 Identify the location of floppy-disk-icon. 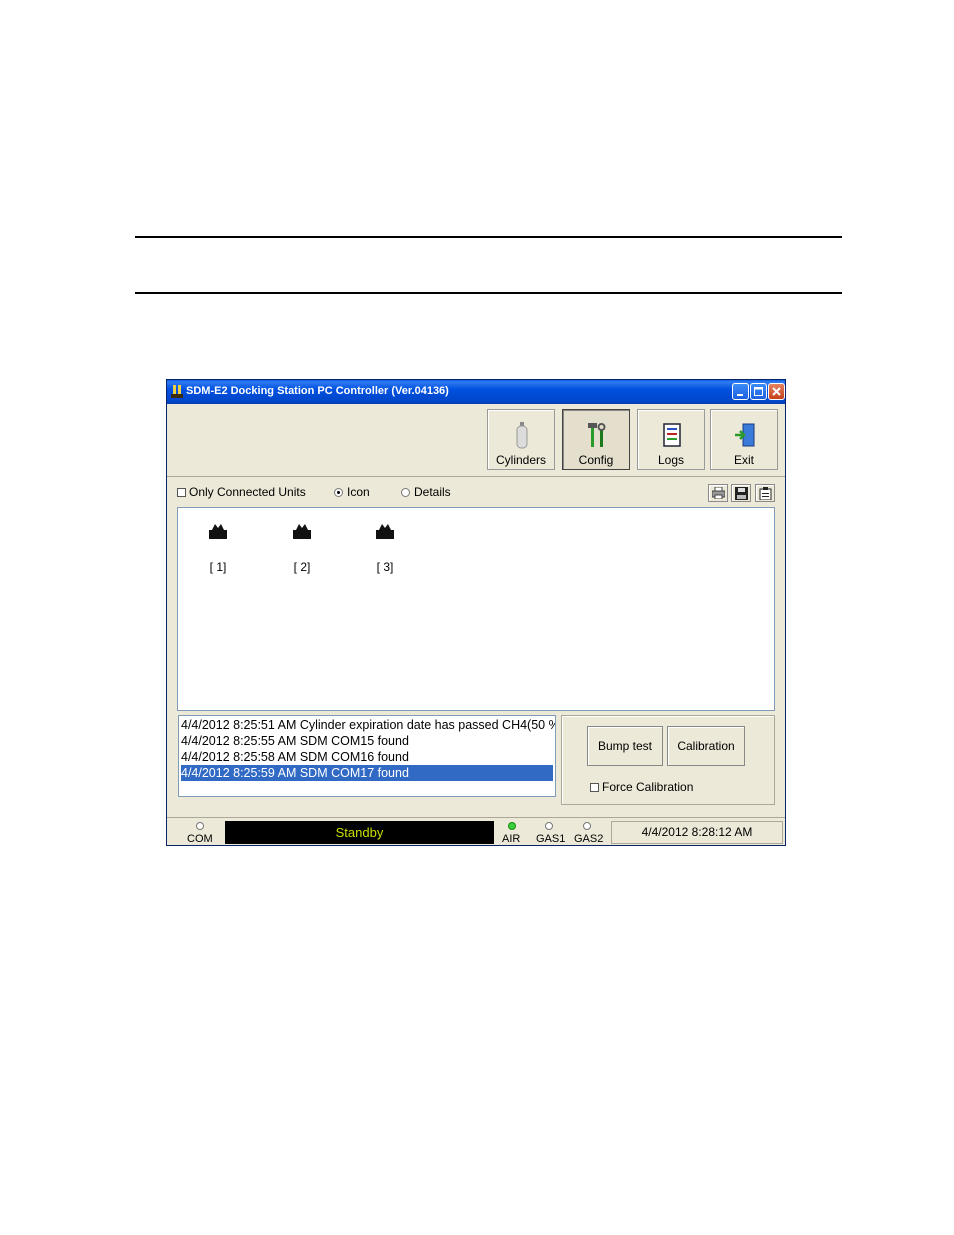
(741, 493).